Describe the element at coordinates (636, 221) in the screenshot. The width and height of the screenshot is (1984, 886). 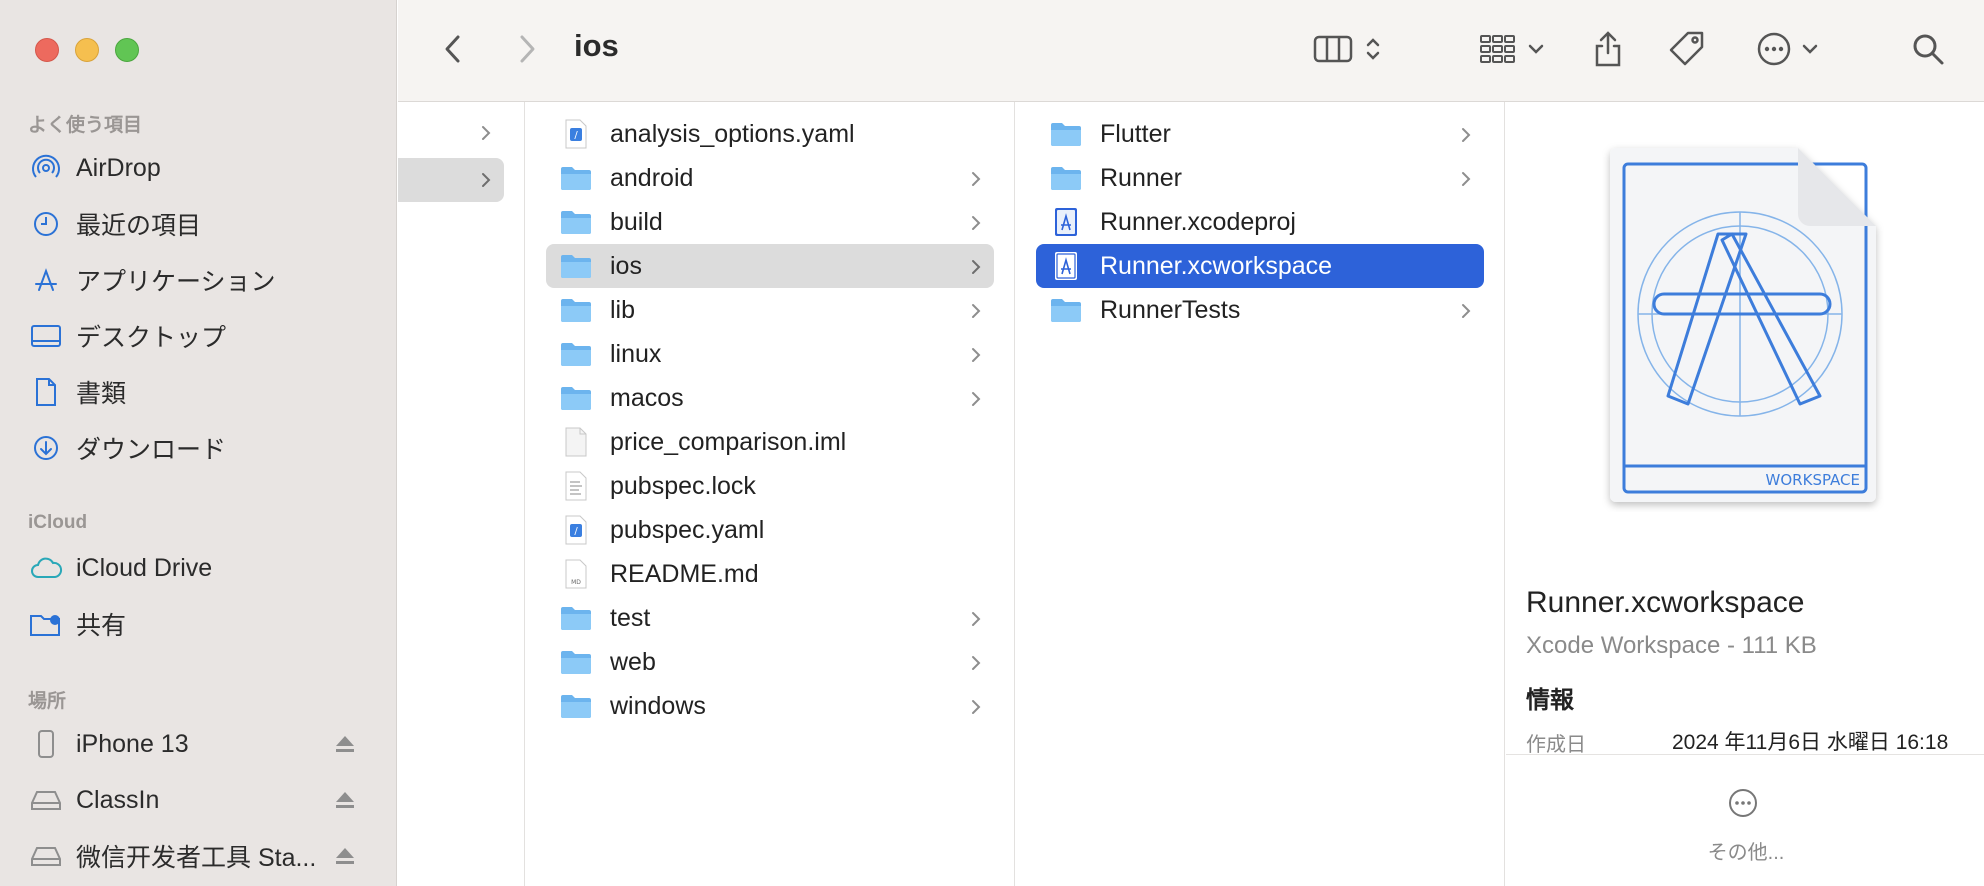
I see `folder-name: build` at that location.